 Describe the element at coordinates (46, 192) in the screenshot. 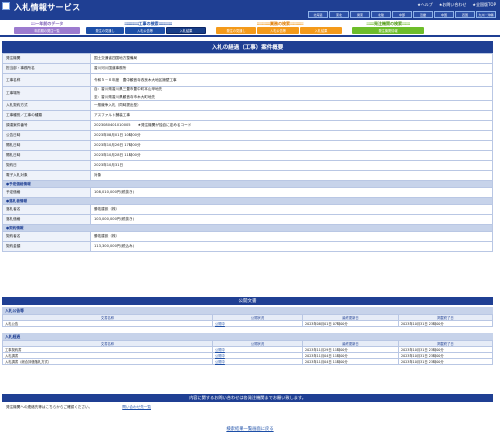

I see `row-label: 予定価格` at that location.